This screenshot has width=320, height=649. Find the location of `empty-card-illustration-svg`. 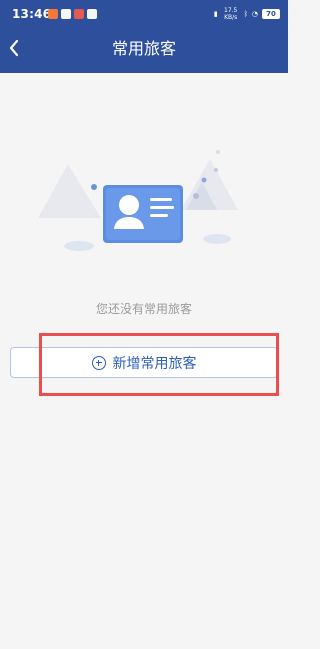

empty-card-illustration-svg is located at coordinates (138, 200).